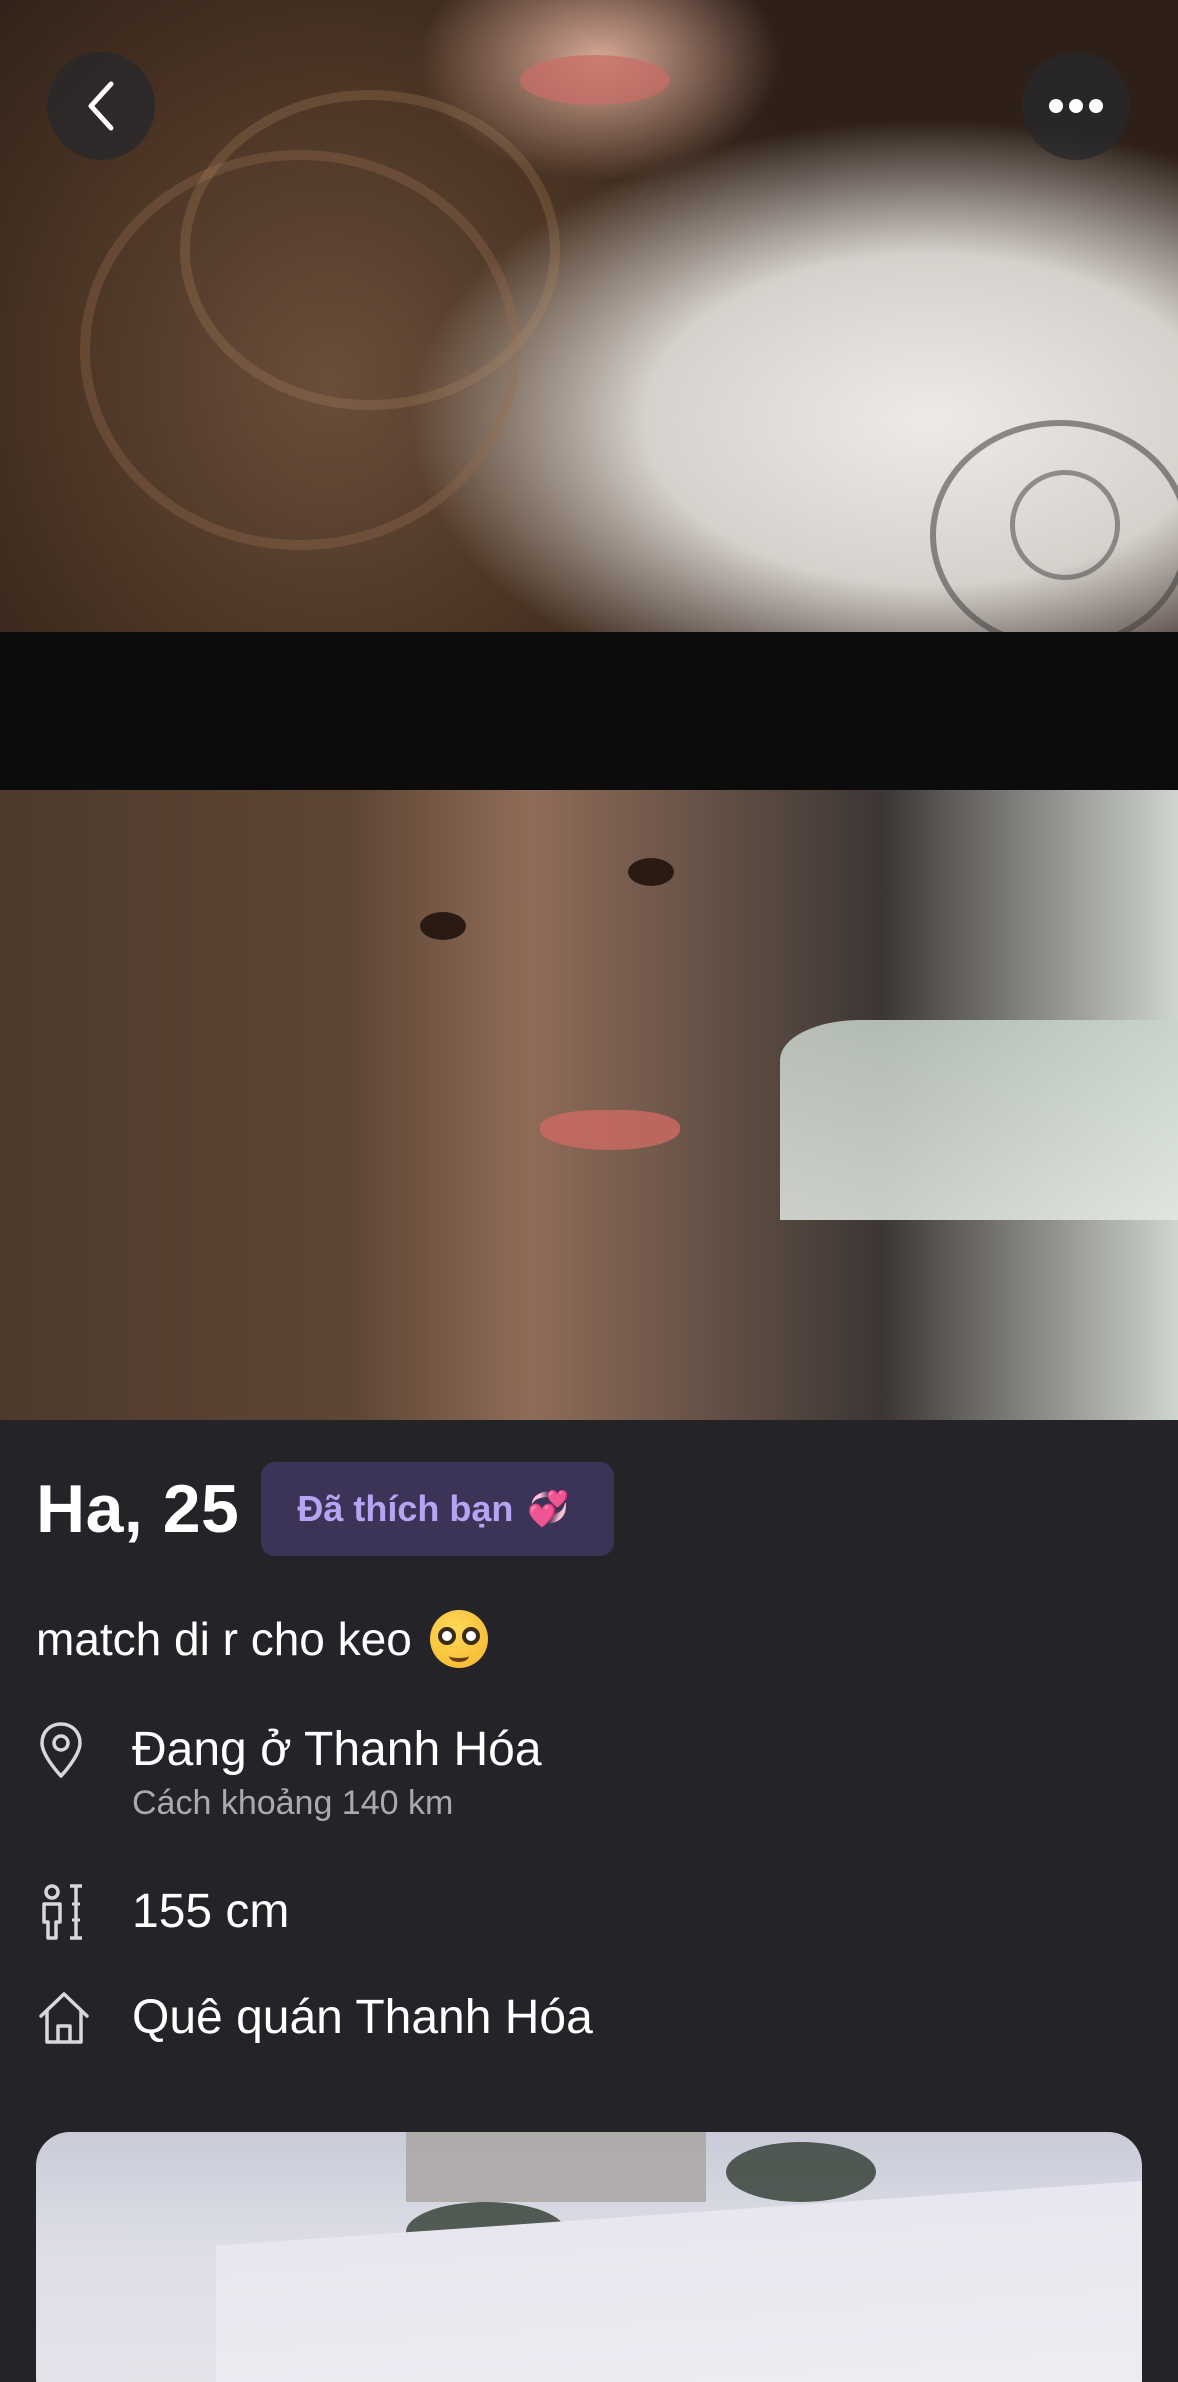 The image size is (1178, 2382). I want to click on profile-name-age: Ha, 25, so click(138, 1509).